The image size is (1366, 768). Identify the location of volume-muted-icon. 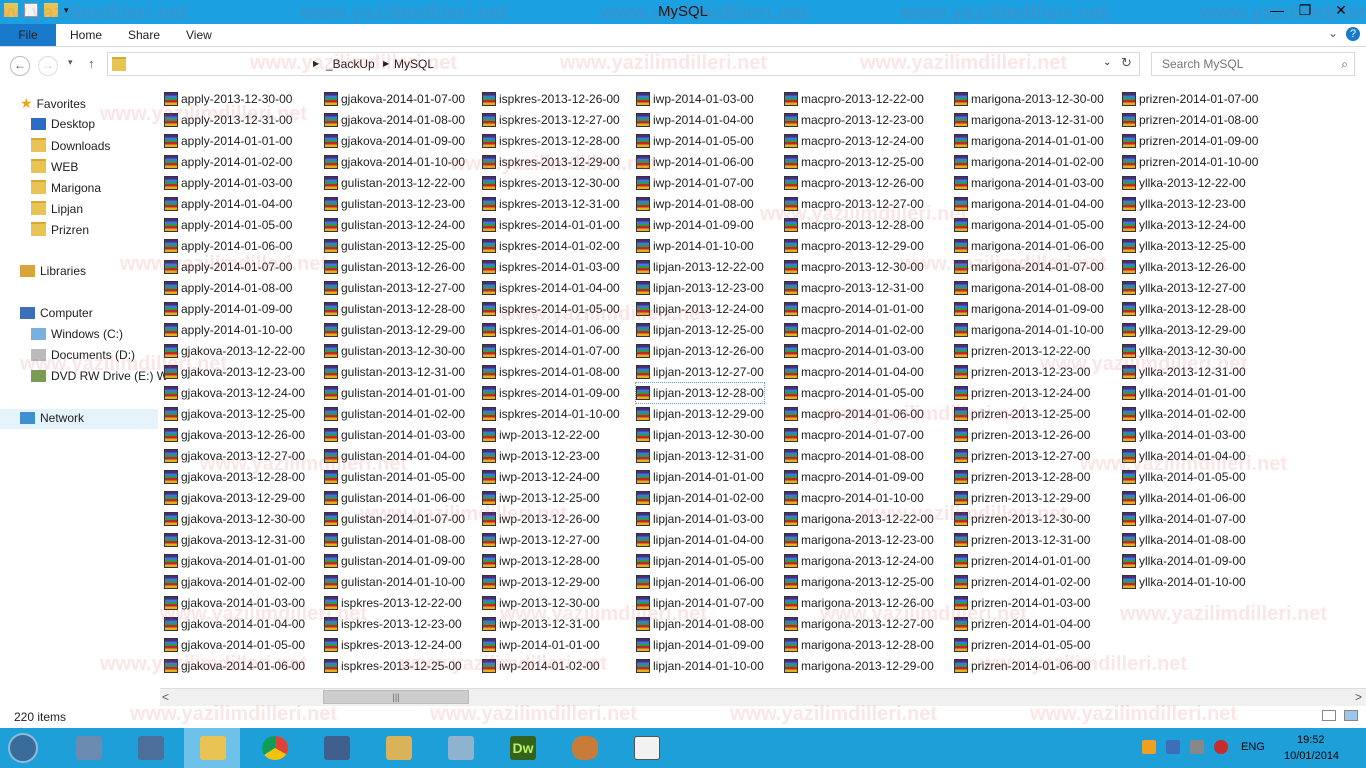
(1197, 747).